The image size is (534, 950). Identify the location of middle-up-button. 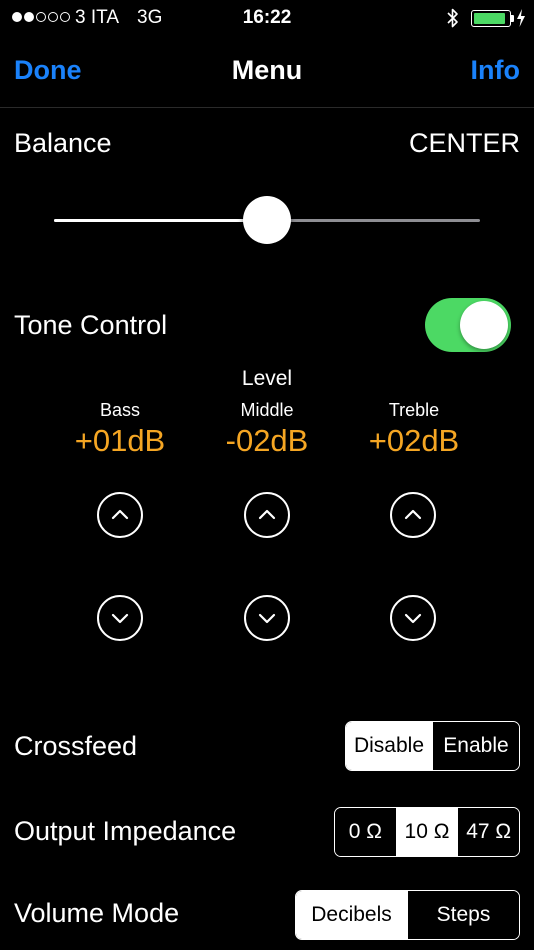
(267, 515).